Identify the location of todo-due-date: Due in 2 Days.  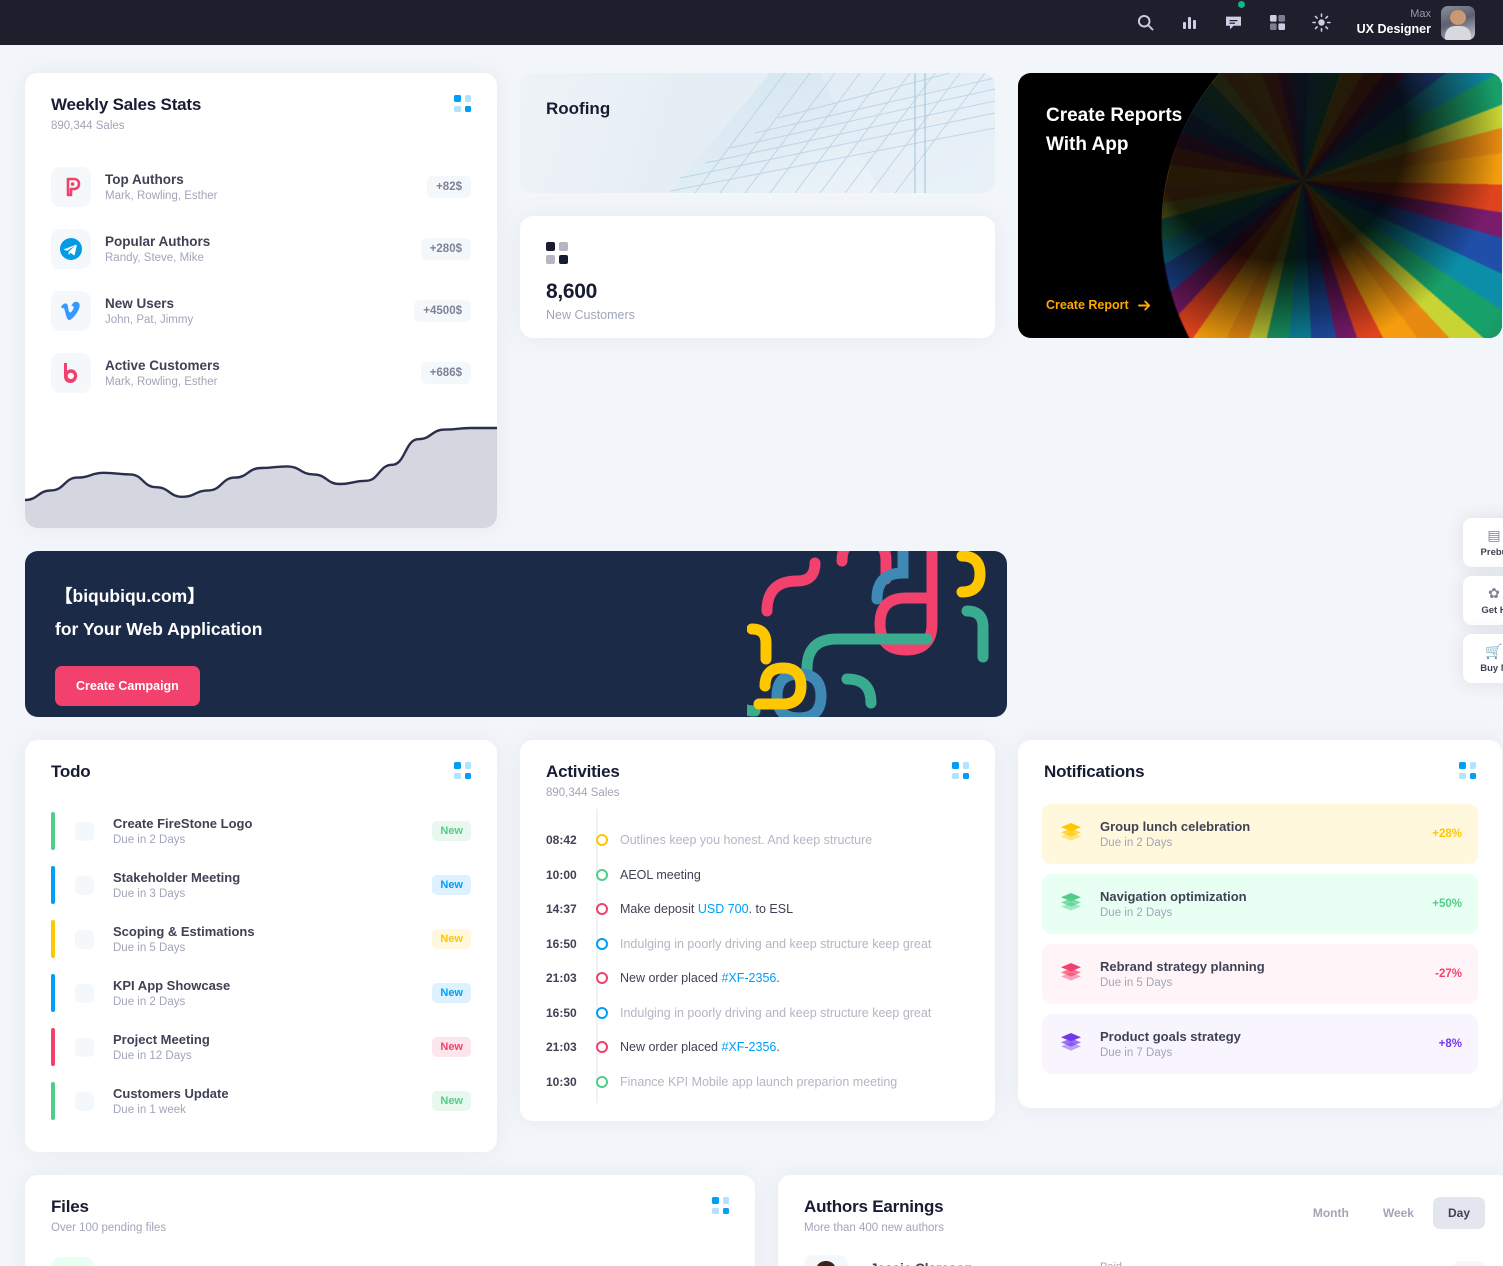
(149, 840).